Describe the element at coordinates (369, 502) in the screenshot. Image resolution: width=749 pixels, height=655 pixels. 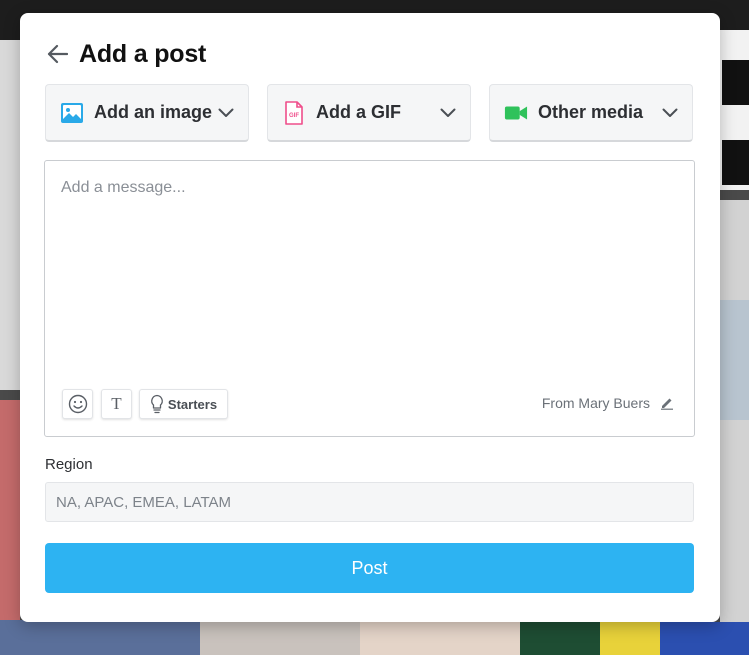
I see `region-input` at that location.